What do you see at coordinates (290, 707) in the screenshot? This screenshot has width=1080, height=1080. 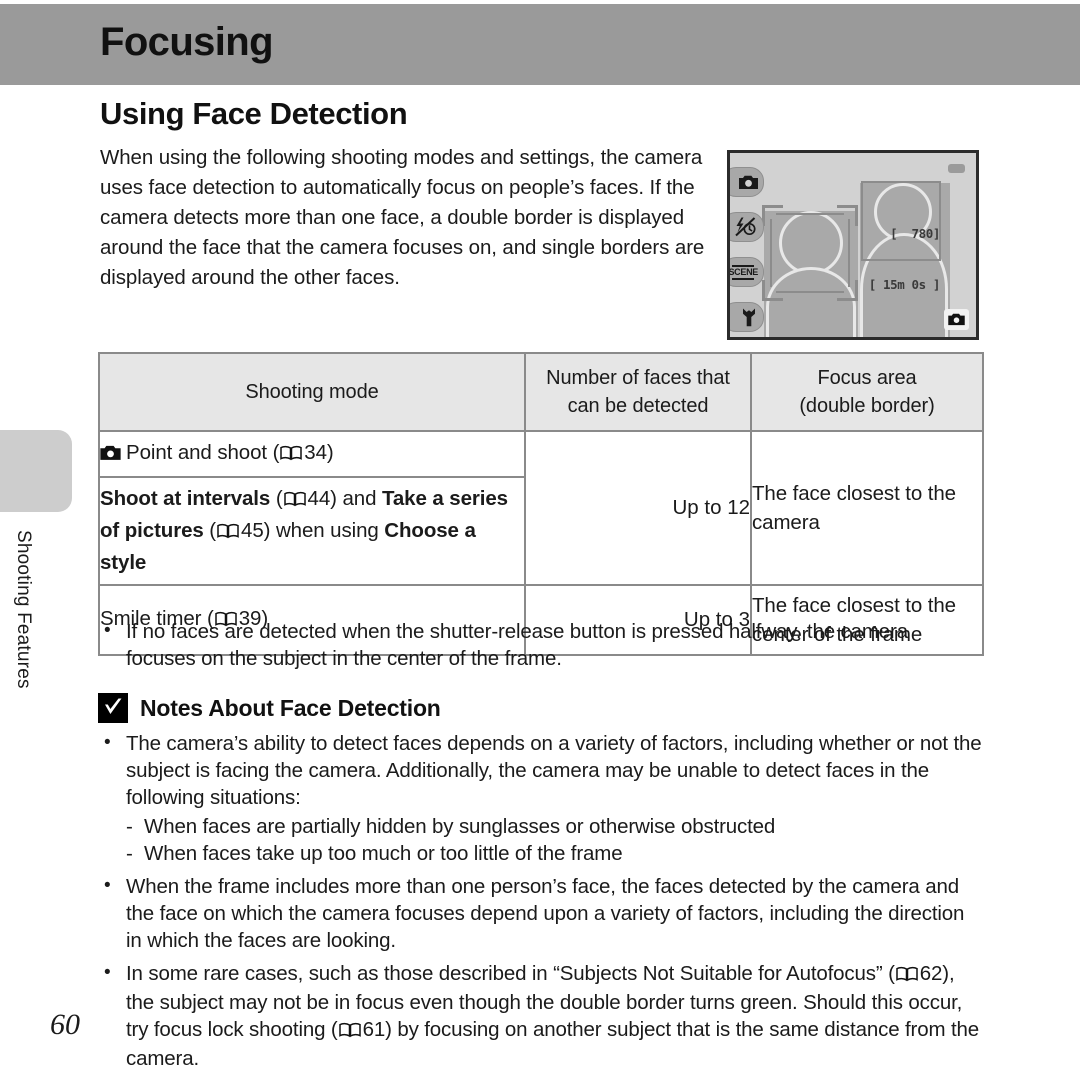 I see `notes-heading-label: Notes About Face Detection` at bounding box center [290, 707].